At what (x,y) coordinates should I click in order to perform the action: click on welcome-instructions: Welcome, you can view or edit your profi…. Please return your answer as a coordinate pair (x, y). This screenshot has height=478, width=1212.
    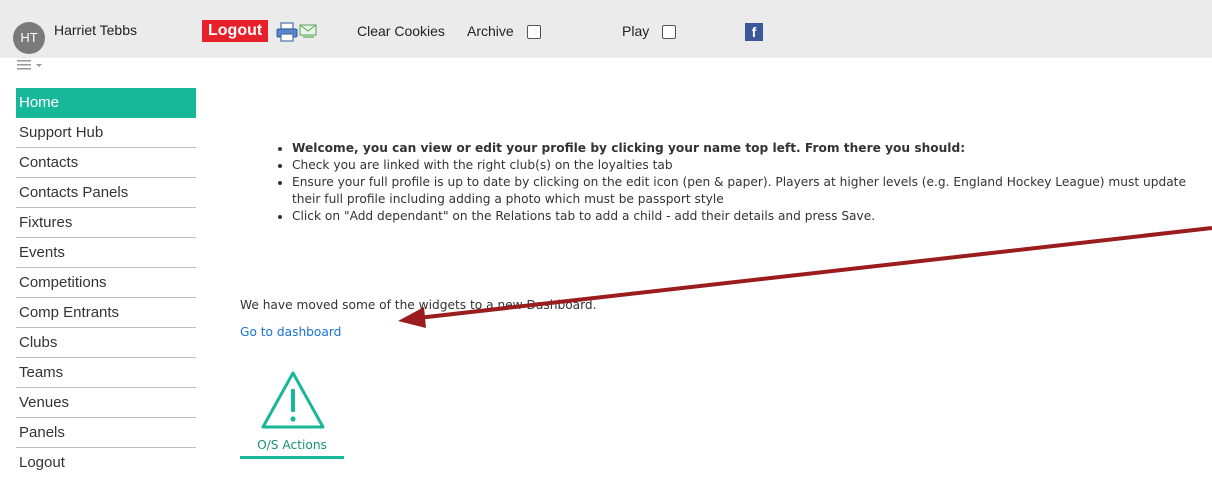
    Looking at the image, I should click on (720, 182).